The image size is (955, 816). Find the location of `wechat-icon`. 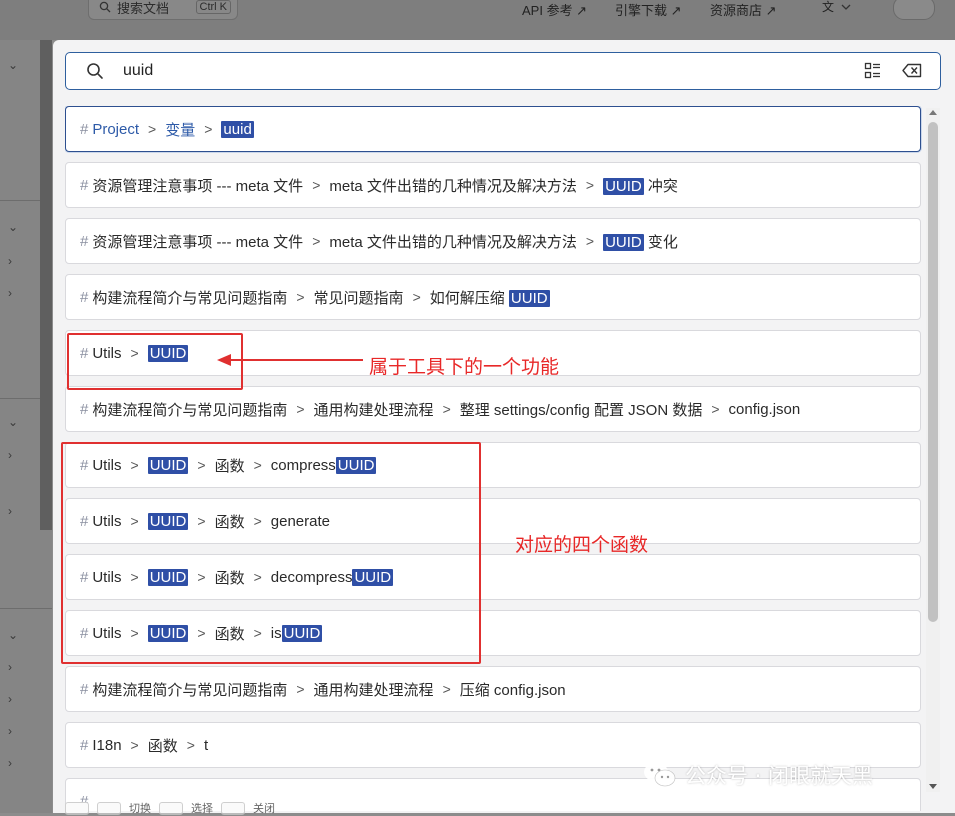

wechat-icon is located at coordinates (660, 774).